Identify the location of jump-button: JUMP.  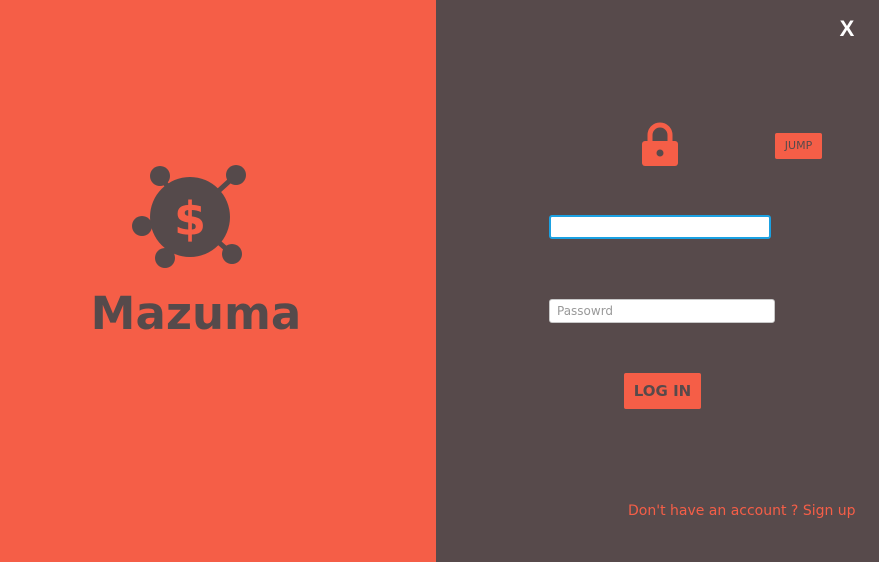
(798, 146).